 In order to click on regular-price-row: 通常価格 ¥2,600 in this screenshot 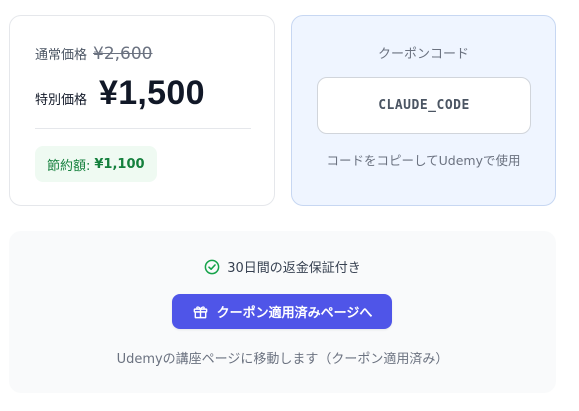, I will do `click(94, 54)`.